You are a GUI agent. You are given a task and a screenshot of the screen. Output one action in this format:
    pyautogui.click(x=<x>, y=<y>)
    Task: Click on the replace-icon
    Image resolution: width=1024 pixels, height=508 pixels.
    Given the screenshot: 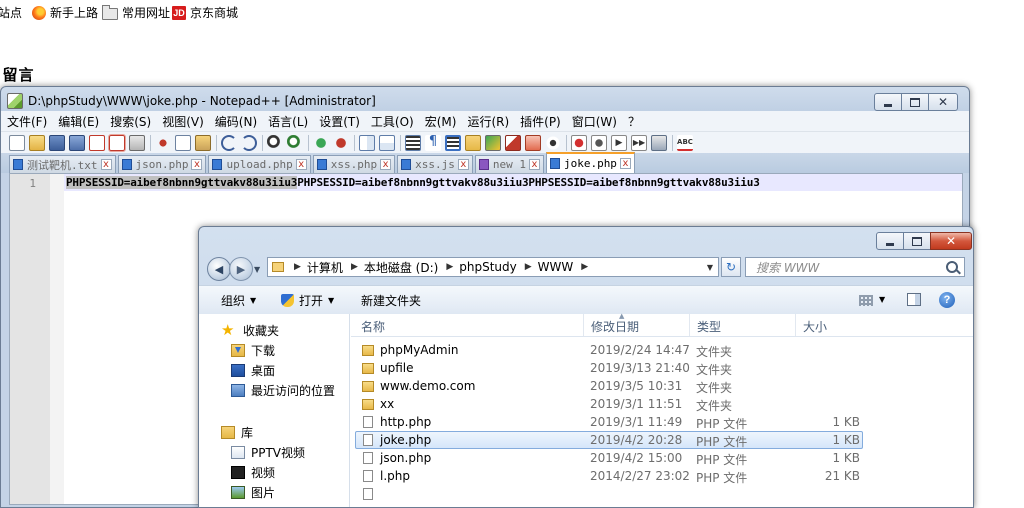 What is the action you would take?
    pyautogui.click(x=295, y=142)
    